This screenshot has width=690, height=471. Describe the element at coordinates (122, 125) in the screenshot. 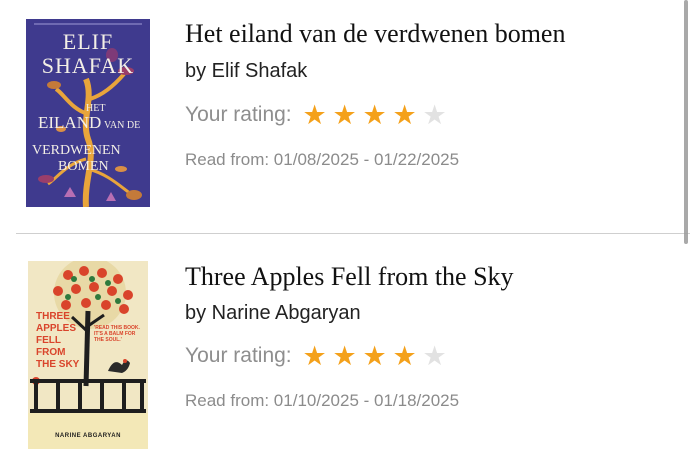

I see `cover-title-line: VAN DE` at that location.